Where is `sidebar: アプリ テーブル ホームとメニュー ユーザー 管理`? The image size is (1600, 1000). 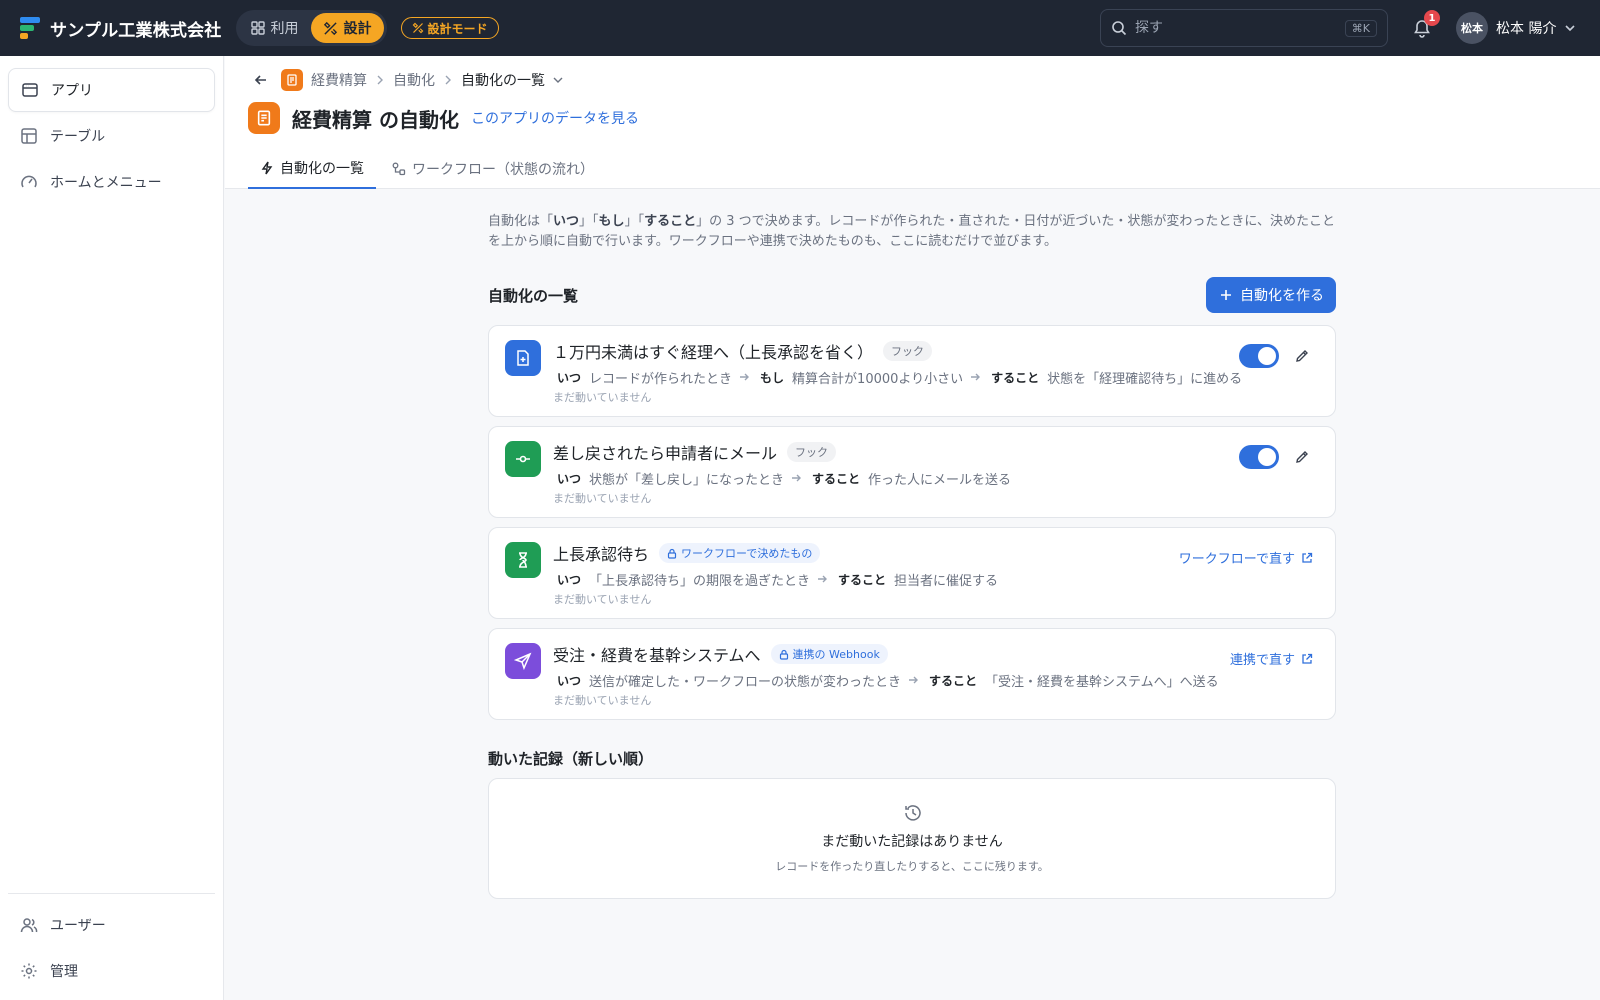
sidebar: アプリ テーブル ホームとメニュー ユーザー 管理 is located at coordinates (112, 528).